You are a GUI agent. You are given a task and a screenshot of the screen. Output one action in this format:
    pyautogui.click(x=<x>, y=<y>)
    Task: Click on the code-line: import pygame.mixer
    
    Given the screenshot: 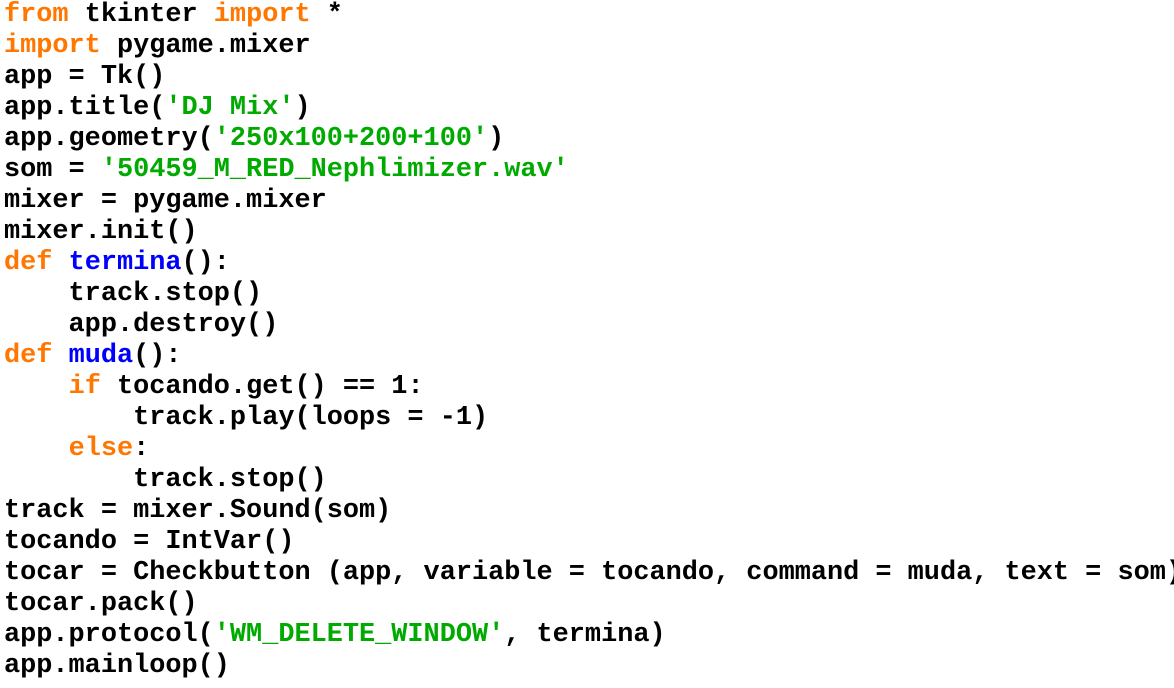 What is the action you would take?
    pyautogui.click(x=589, y=46)
    